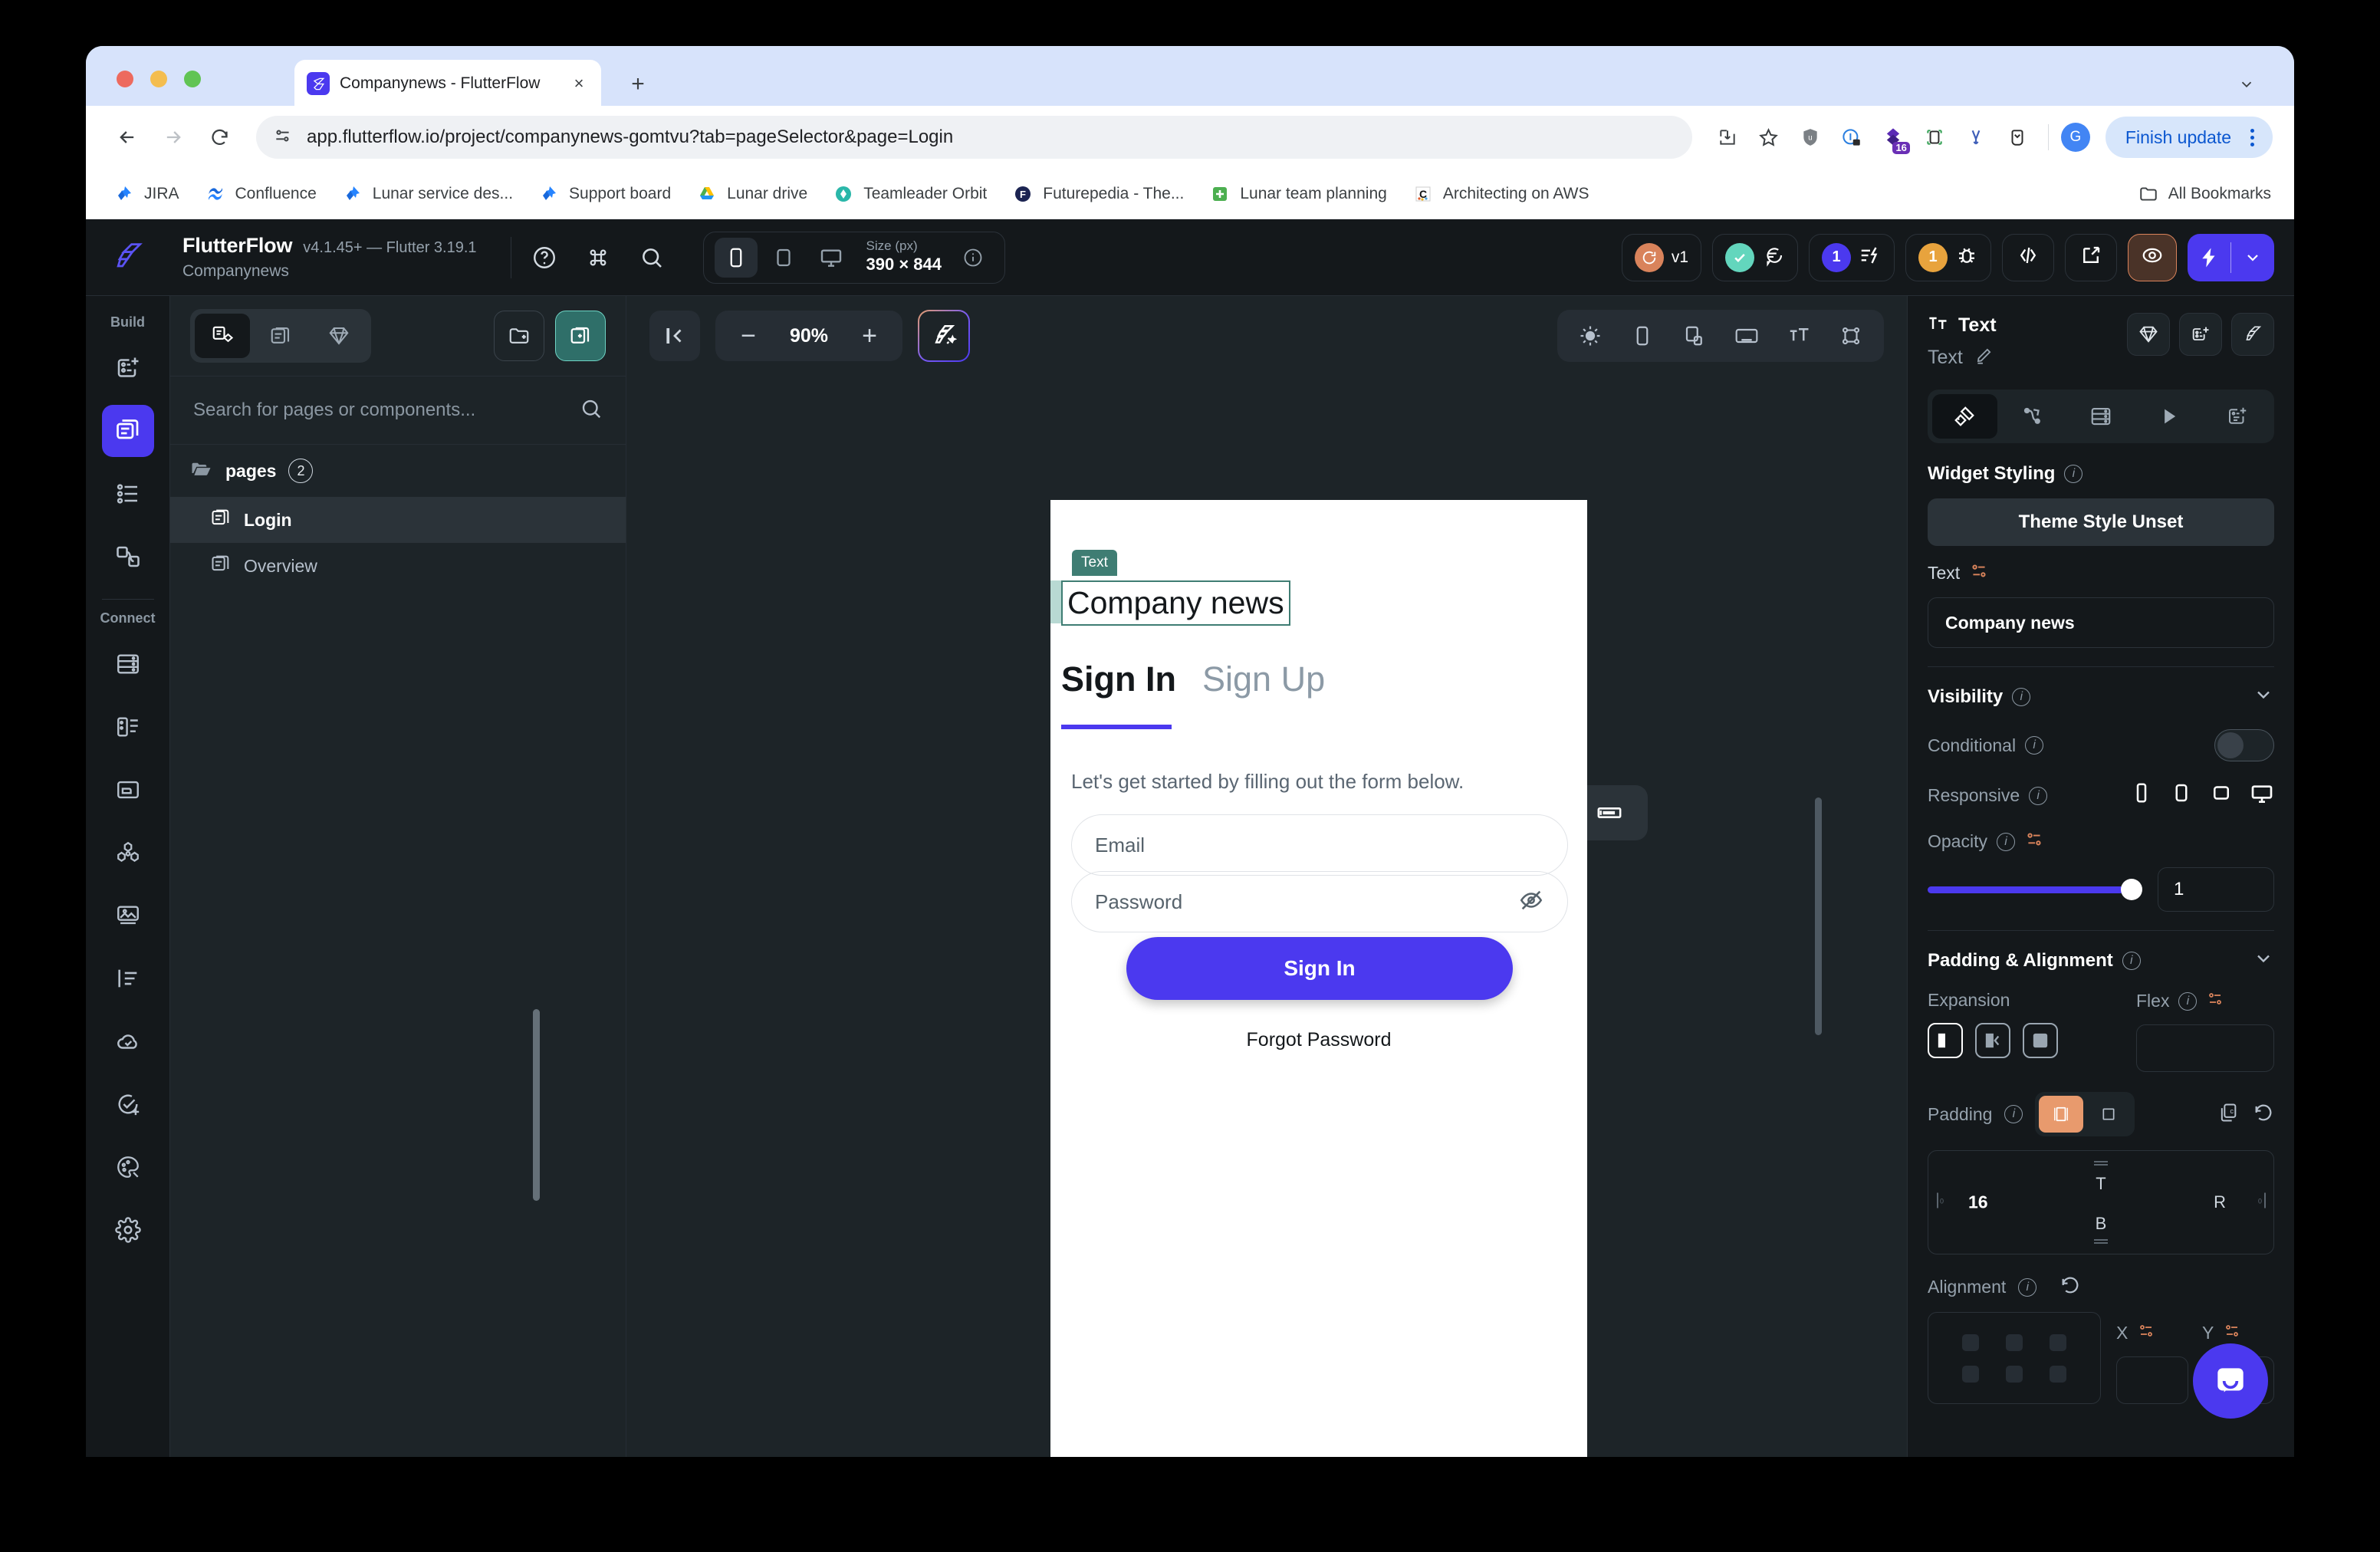  I want to click on navigation-icon, so click(128, 557).